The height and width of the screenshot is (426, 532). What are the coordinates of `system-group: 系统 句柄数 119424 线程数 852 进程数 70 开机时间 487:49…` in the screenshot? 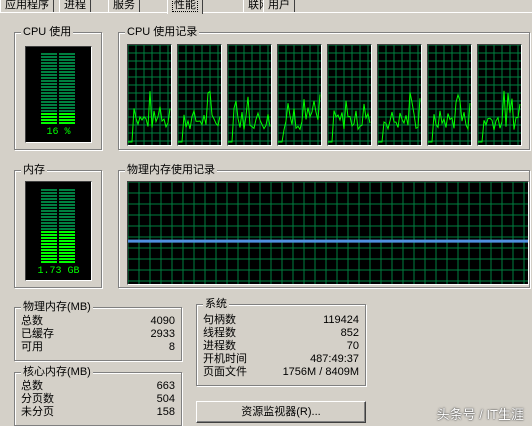 It's located at (281, 341).